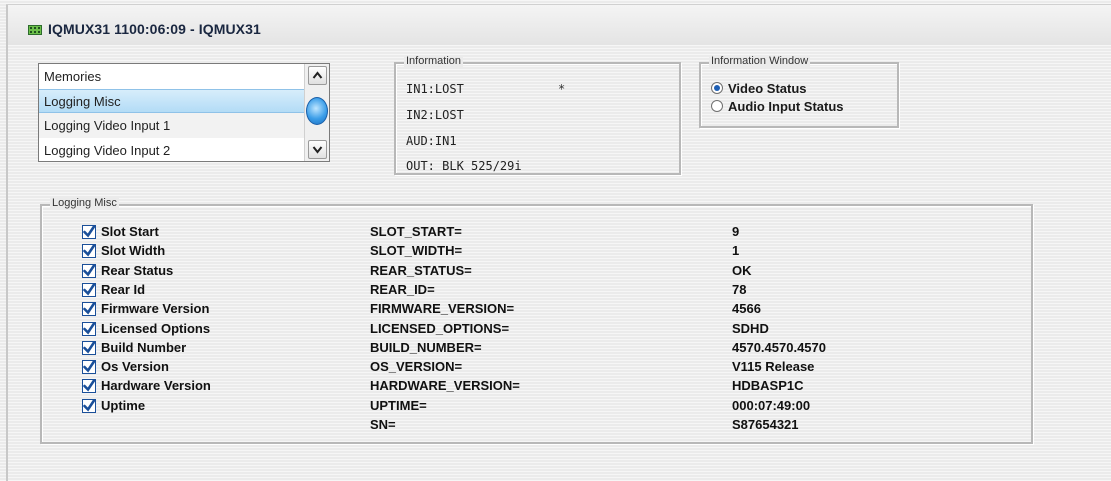 This screenshot has height=481, width=1111. I want to click on window-title: IQMUX31 1100:06:09 - IQMUX31, so click(154, 29).